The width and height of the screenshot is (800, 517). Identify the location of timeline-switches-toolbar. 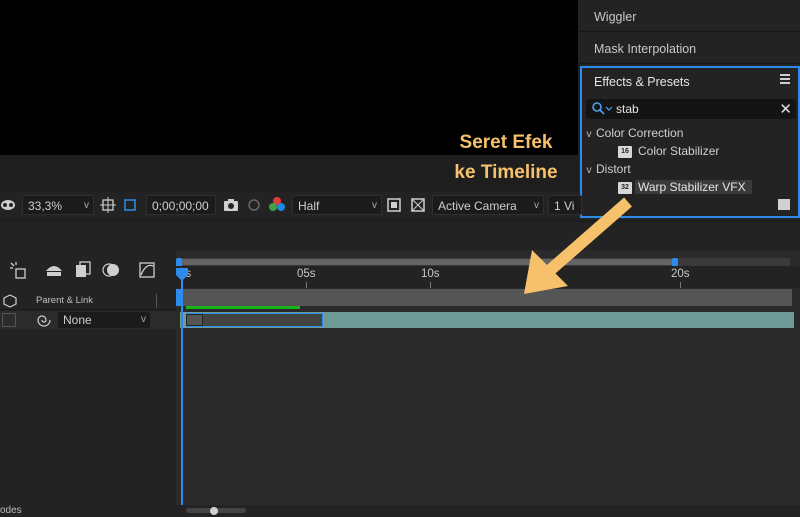
(88, 271).